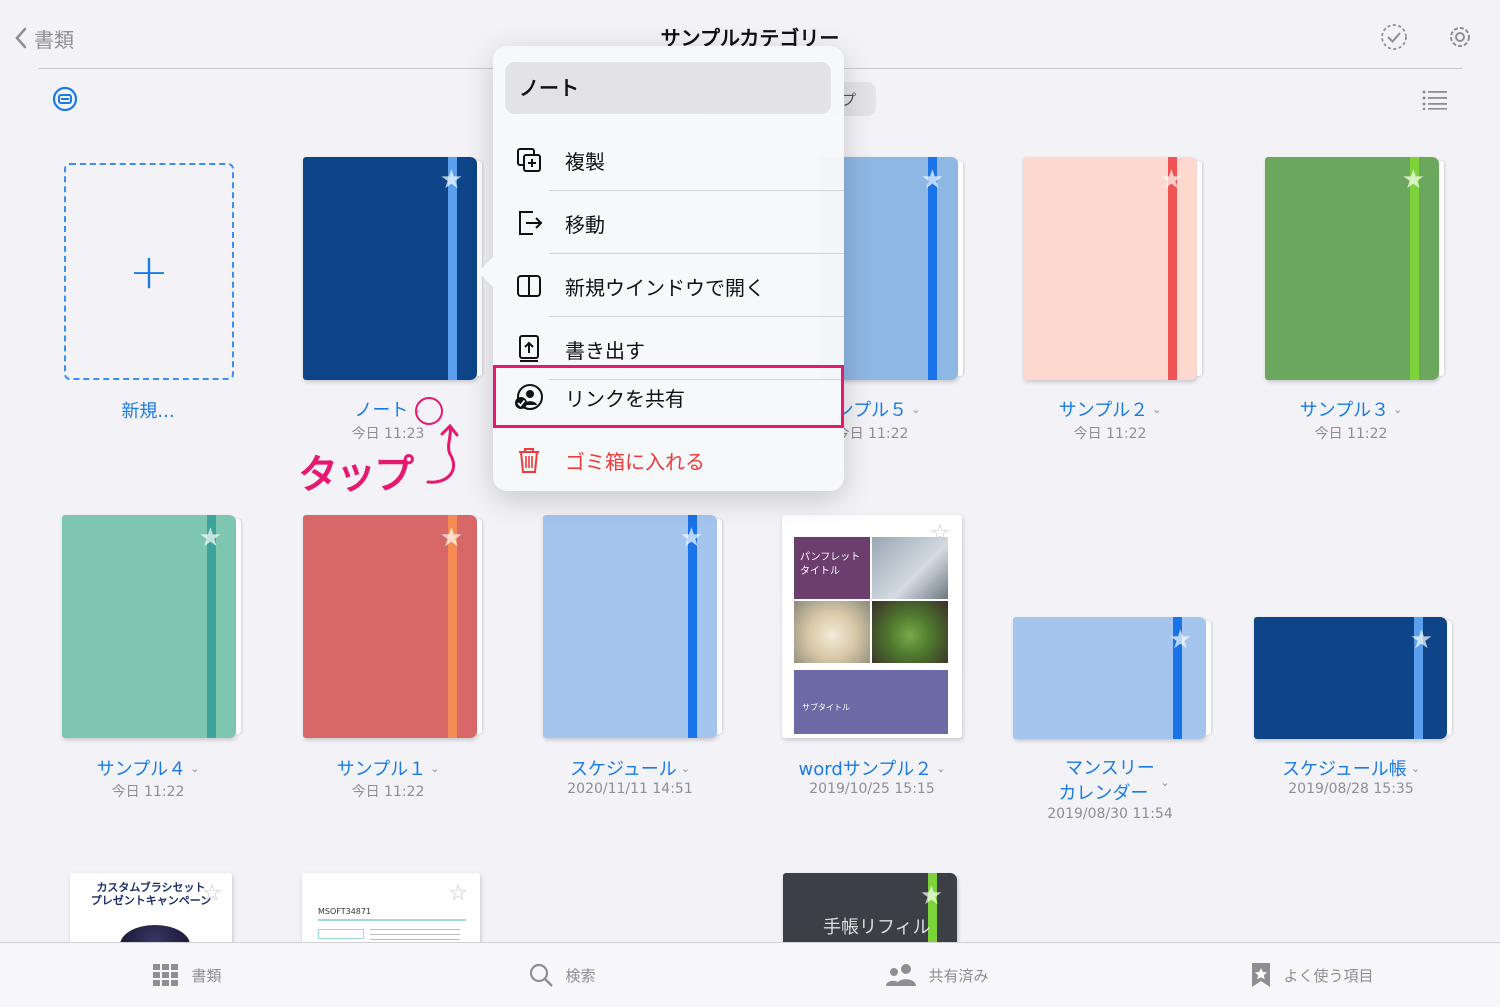 This screenshot has height=1007, width=1500. I want to click on sort-filter-icon, so click(65, 99).